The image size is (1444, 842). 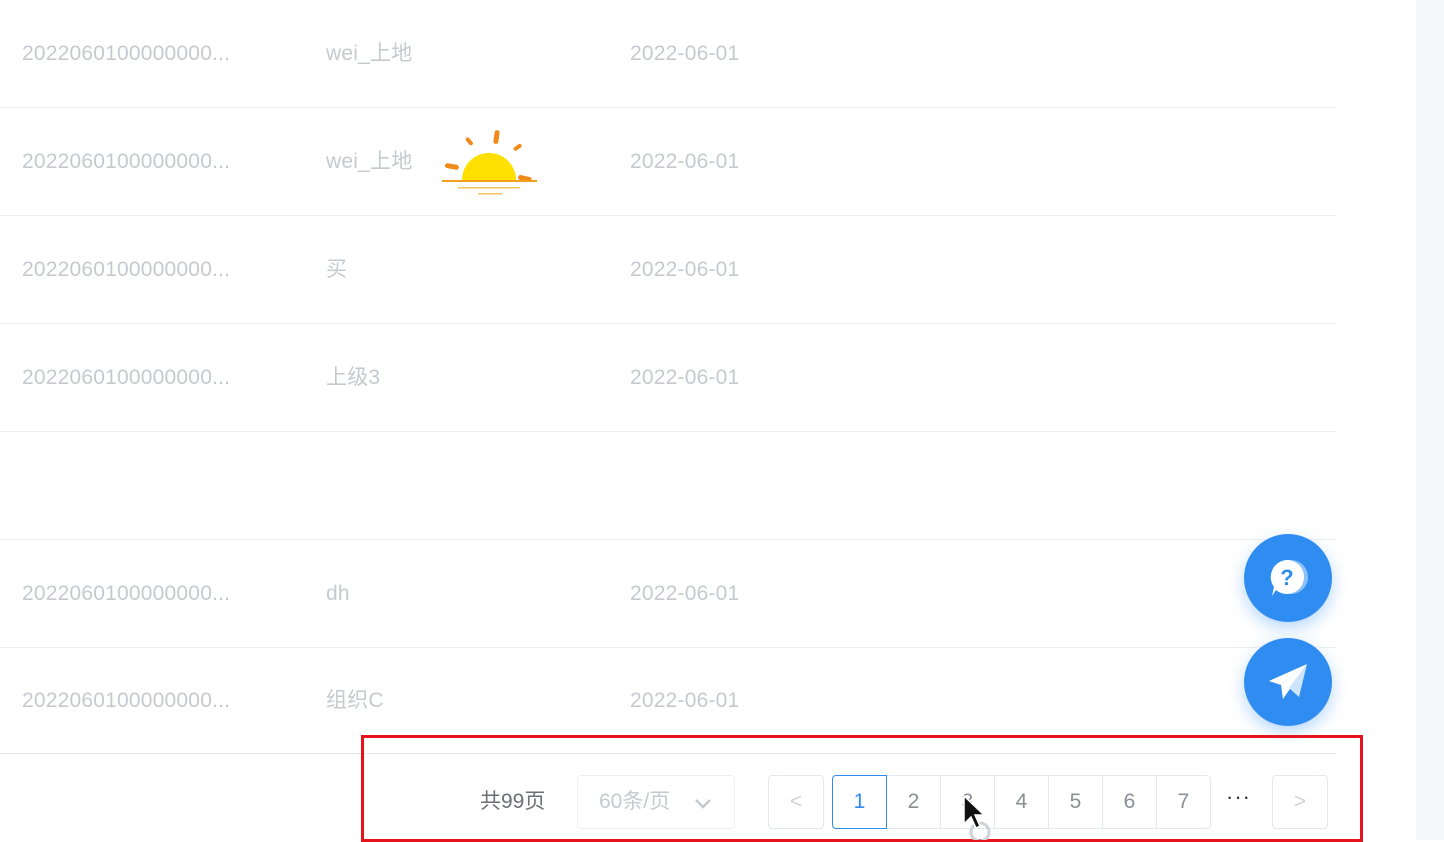 What do you see at coordinates (703, 804) in the screenshot?
I see `chevron-down-icon` at bounding box center [703, 804].